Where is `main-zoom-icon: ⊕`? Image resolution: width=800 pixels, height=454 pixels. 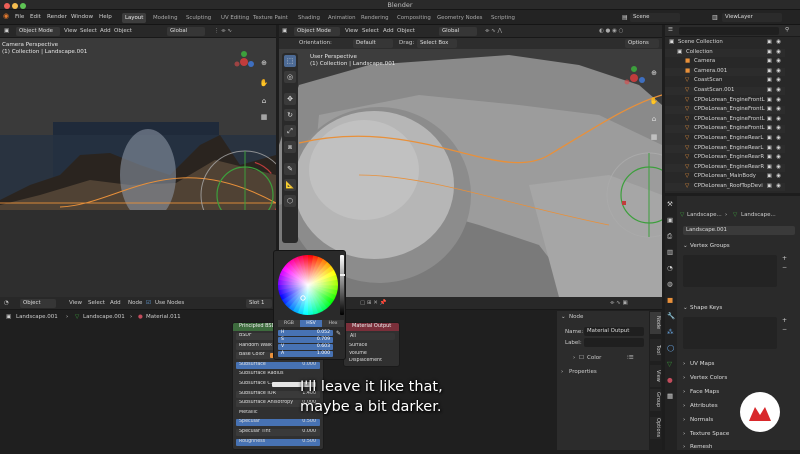
main-zoom-icon: ⊕ is located at coordinates (654, 73).